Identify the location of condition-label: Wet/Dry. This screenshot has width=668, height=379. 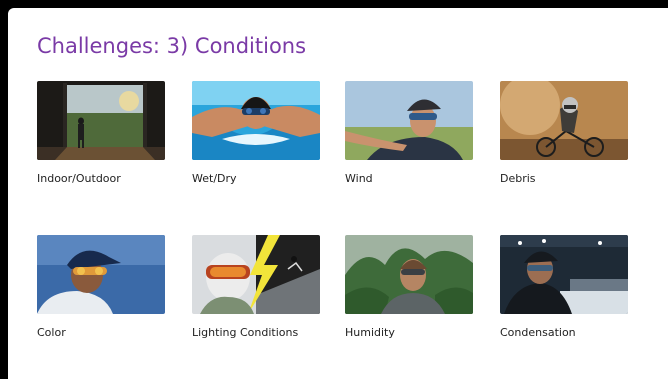
(214, 178).